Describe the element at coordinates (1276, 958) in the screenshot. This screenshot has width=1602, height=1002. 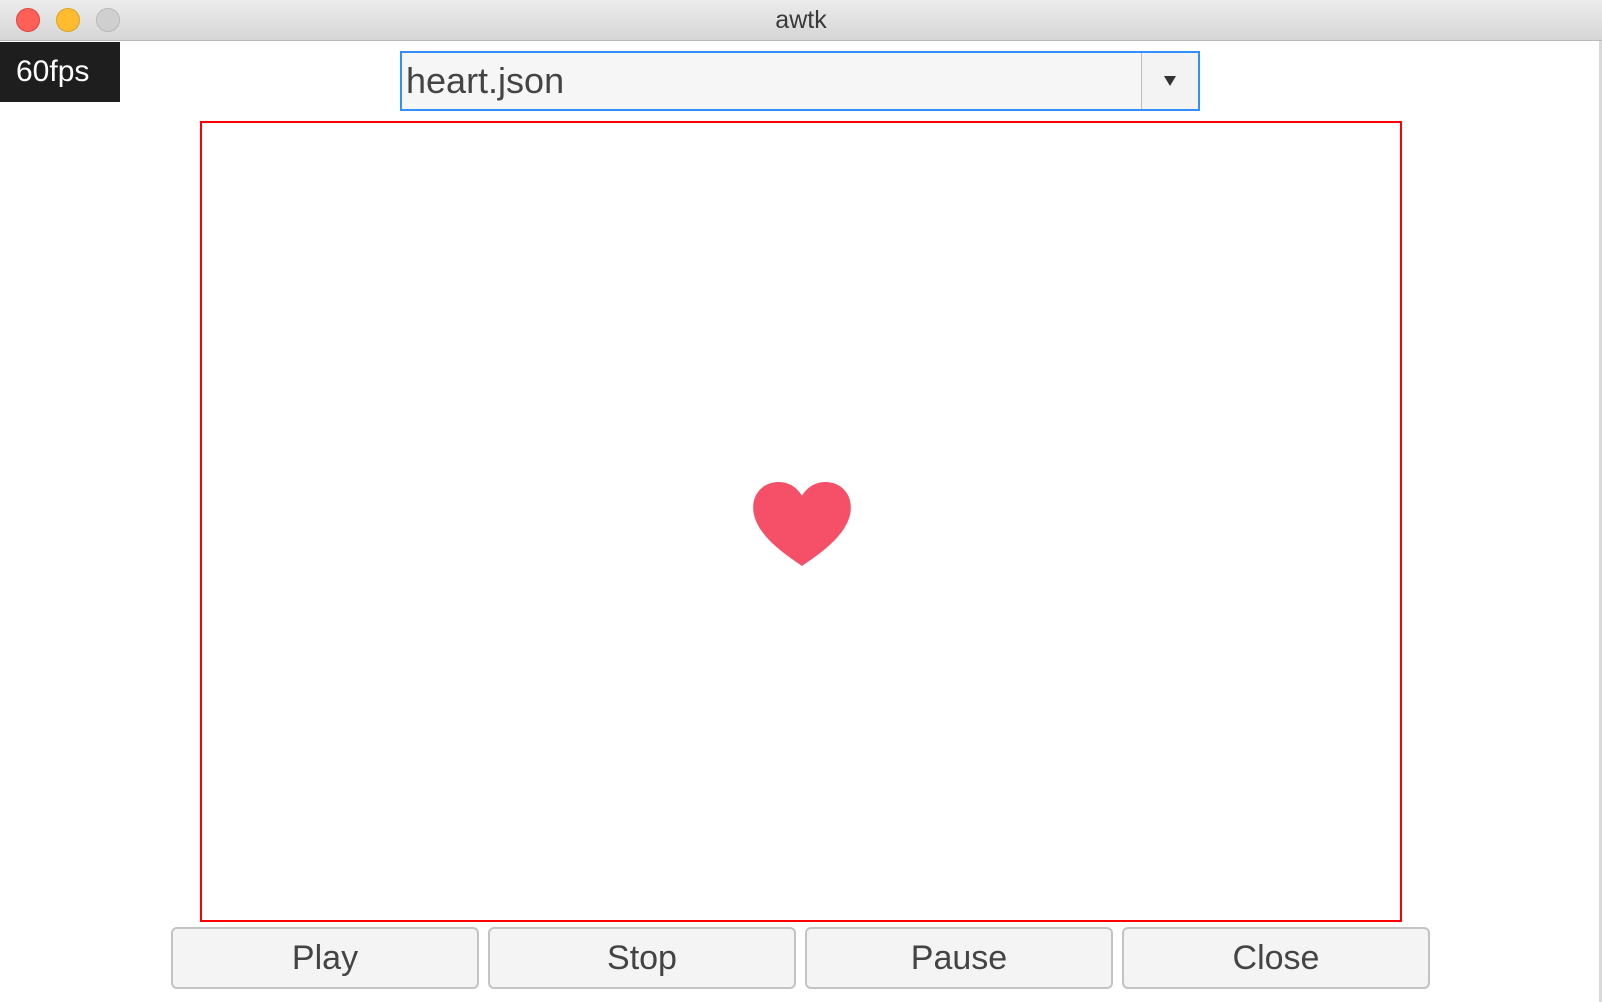
I see `close-button: Close` at that location.